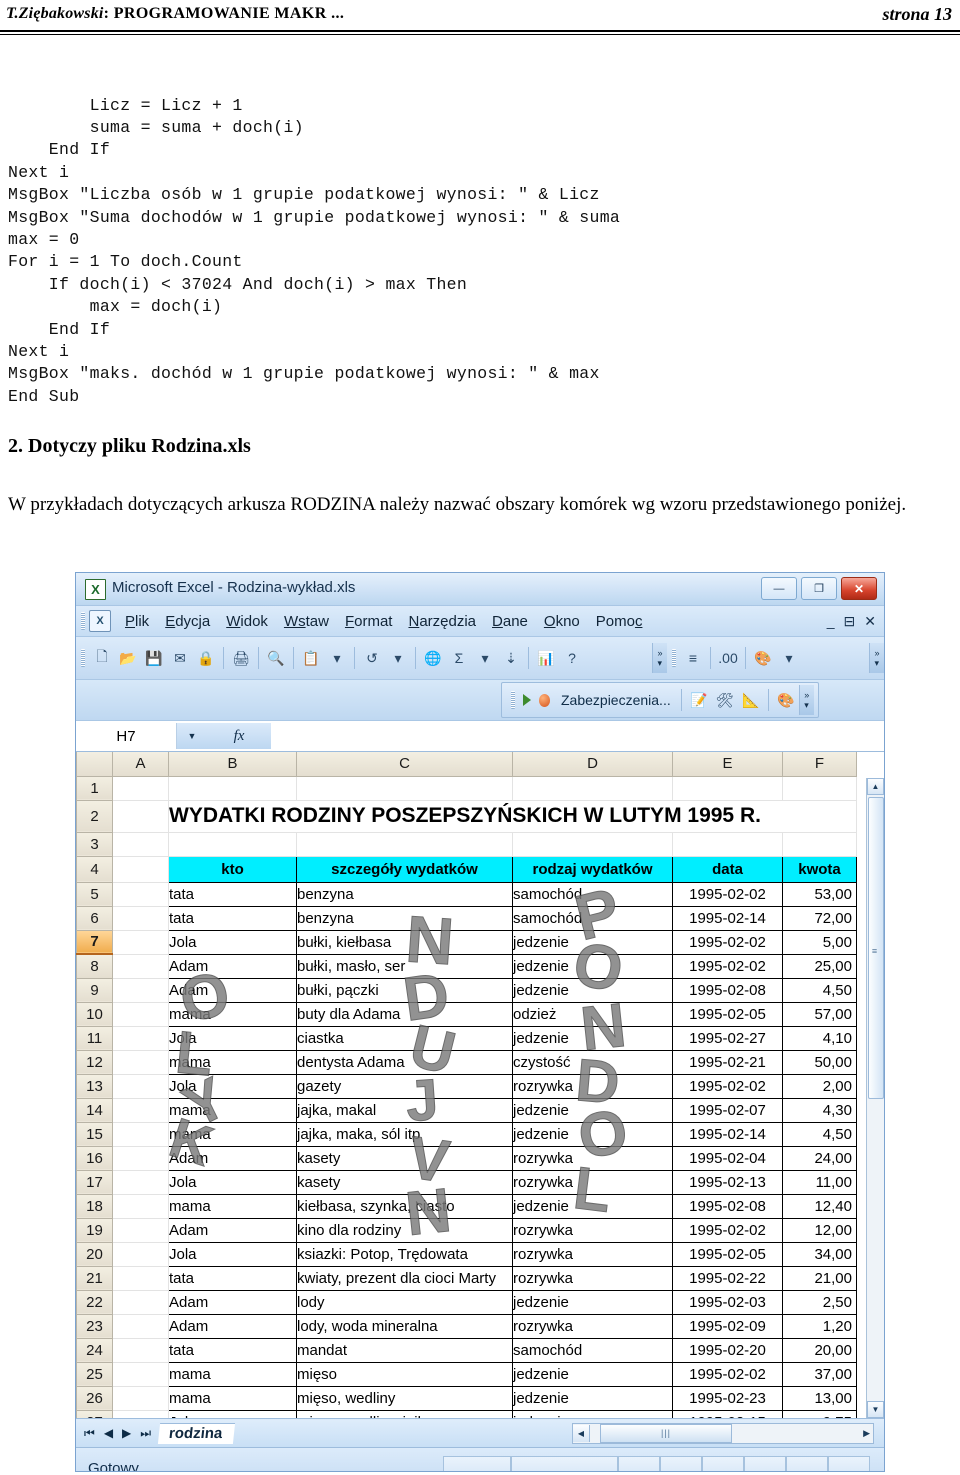 The height and width of the screenshot is (1475, 960). I want to click on horizontal-scrollbar: ◀ ||| ▶, so click(723, 1433).